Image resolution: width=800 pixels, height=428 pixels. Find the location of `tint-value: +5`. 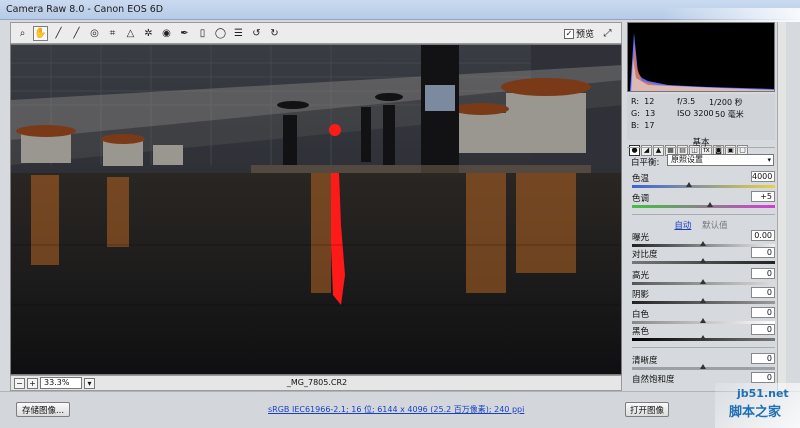

tint-value: +5 is located at coordinates (763, 196).